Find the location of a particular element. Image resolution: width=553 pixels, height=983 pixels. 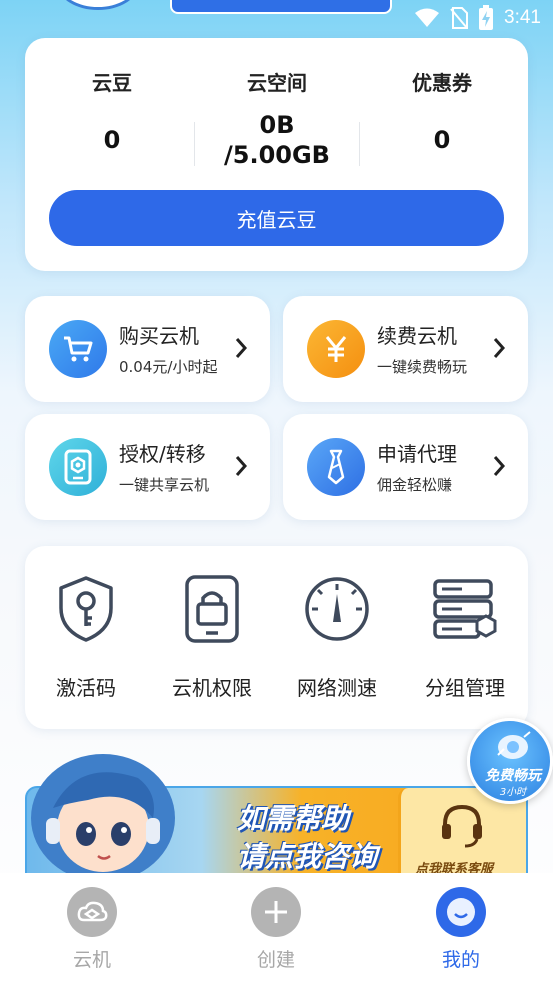

tool-group-management: 分组管理 is located at coordinates (465, 637).